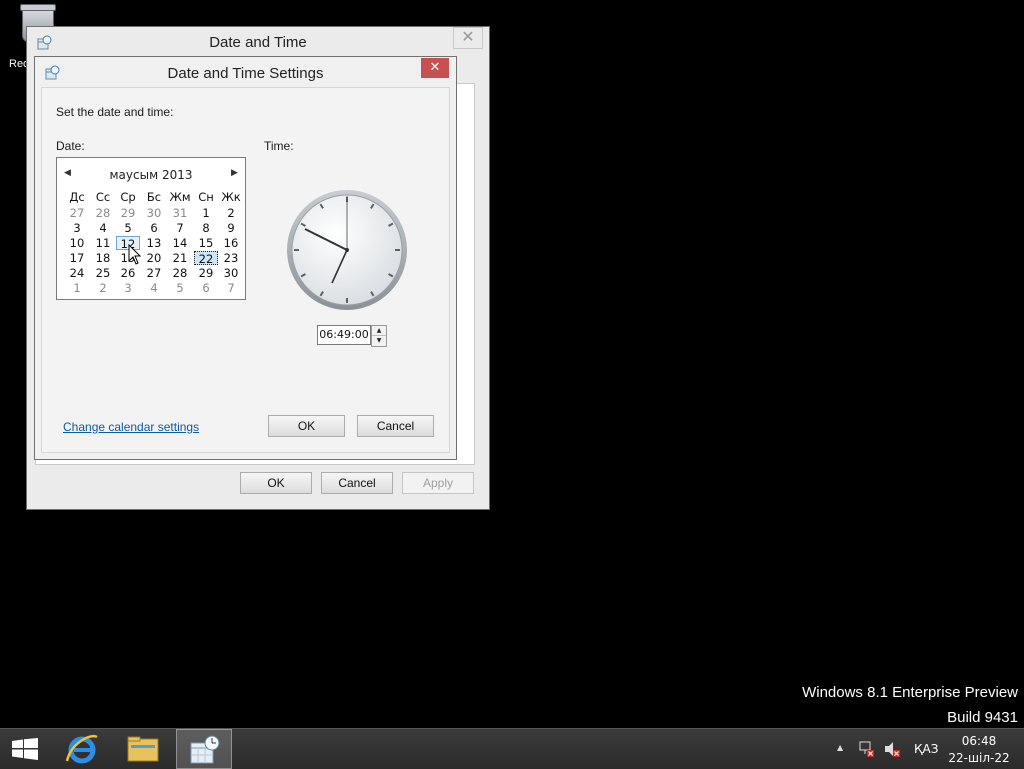  What do you see at coordinates (128, 273) in the screenshot?
I see `calendar-day: 26` at bounding box center [128, 273].